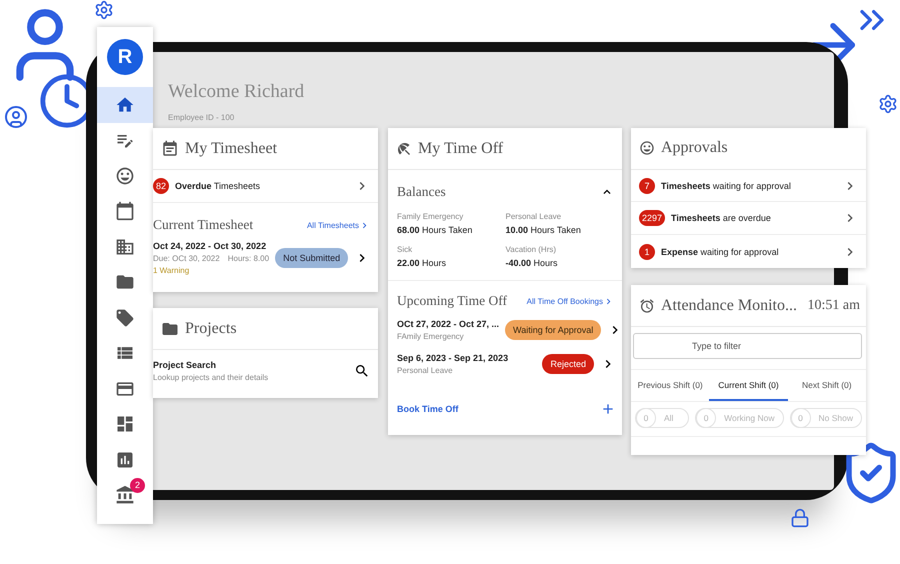  What do you see at coordinates (726, 185) in the screenshot?
I see `approval-text: Timesheets waiting for approval` at bounding box center [726, 185].